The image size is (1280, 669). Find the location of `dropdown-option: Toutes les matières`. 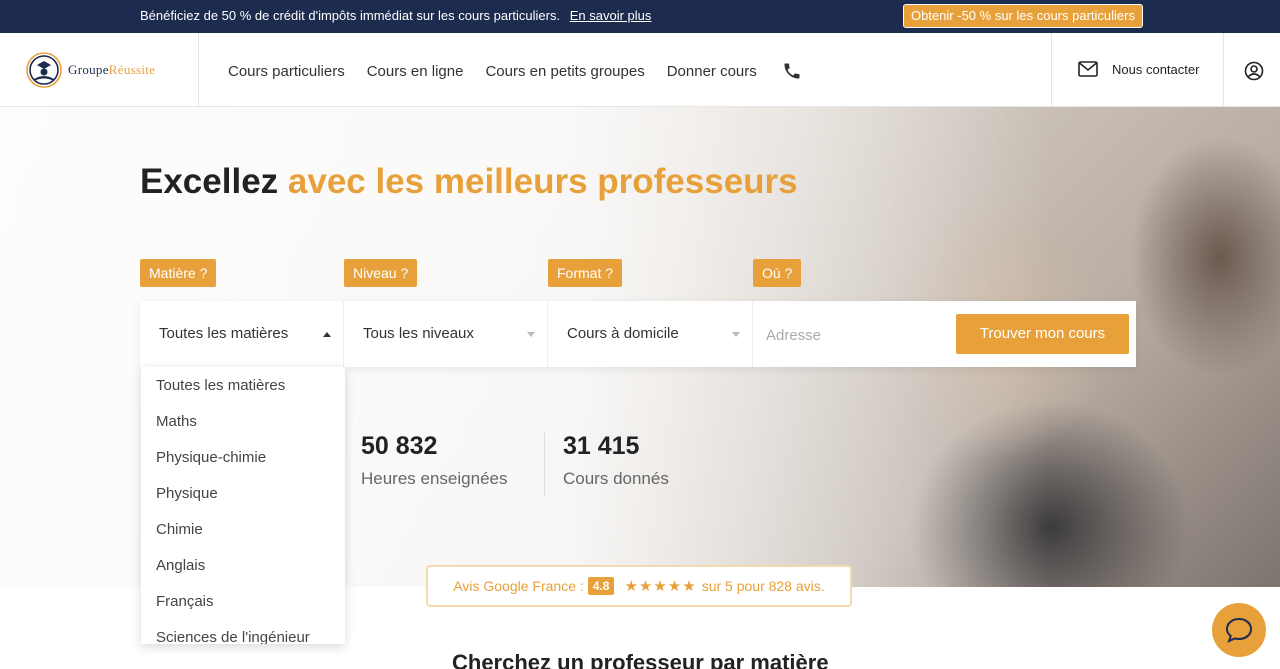

dropdown-option: Toutes les matières is located at coordinates (243, 386).